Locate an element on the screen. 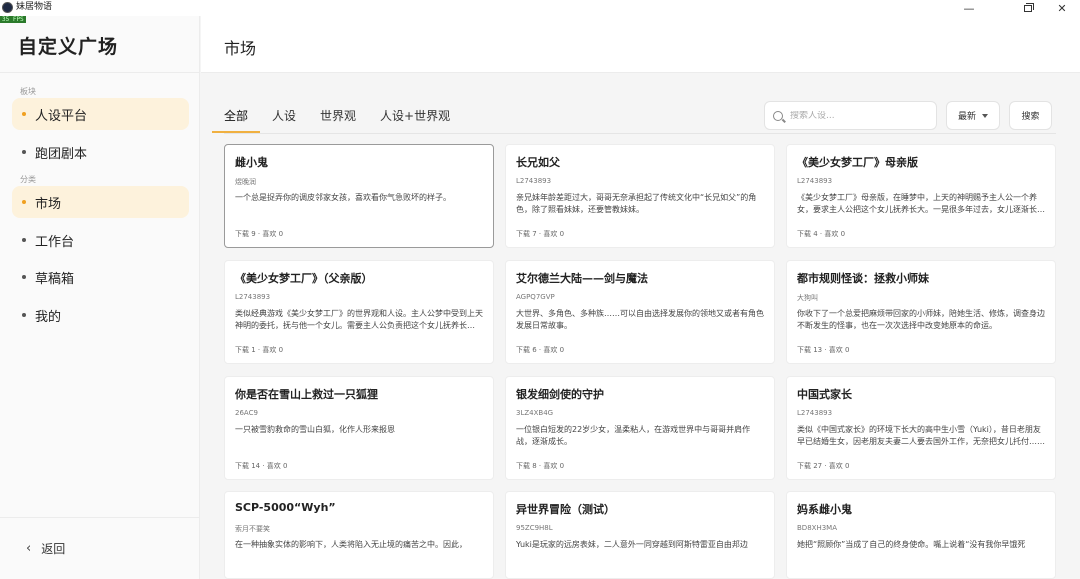  sidebar-item-mine: 我的 is located at coordinates (100, 315).